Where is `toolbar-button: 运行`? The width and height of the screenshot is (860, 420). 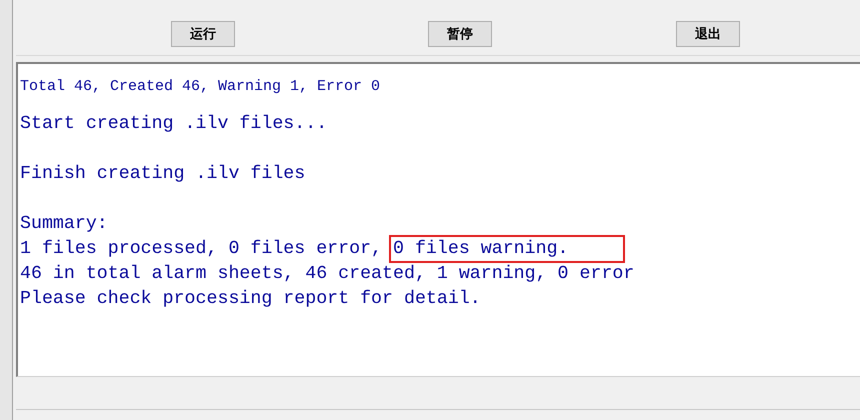 toolbar-button: 运行 is located at coordinates (203, 34).